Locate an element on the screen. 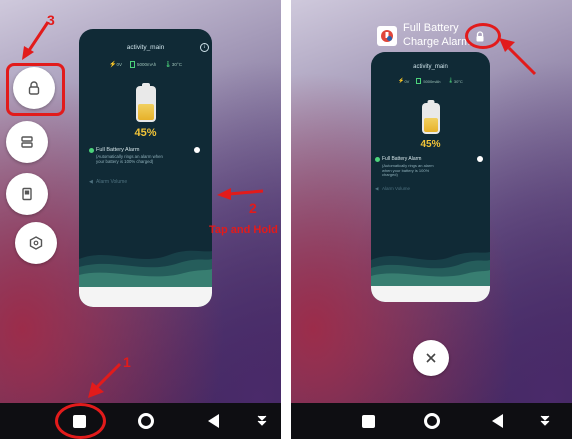  app-name: Full Battery Charge Alarm is located at coordinates (436, 36).